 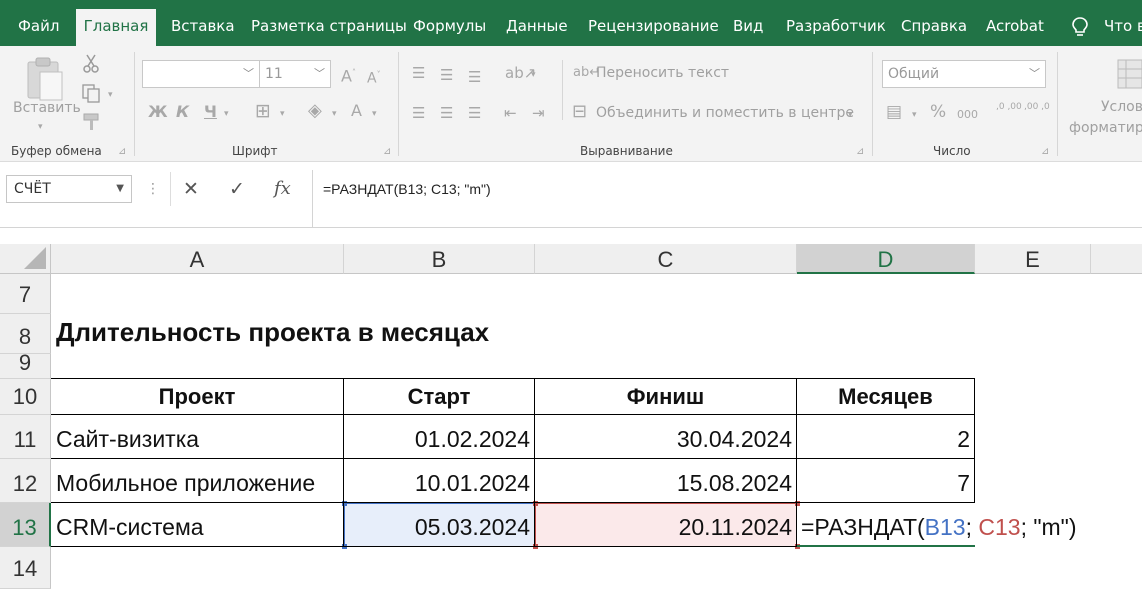 I want to click on thousands-separator-button: 000, so click(x=967, y=115).